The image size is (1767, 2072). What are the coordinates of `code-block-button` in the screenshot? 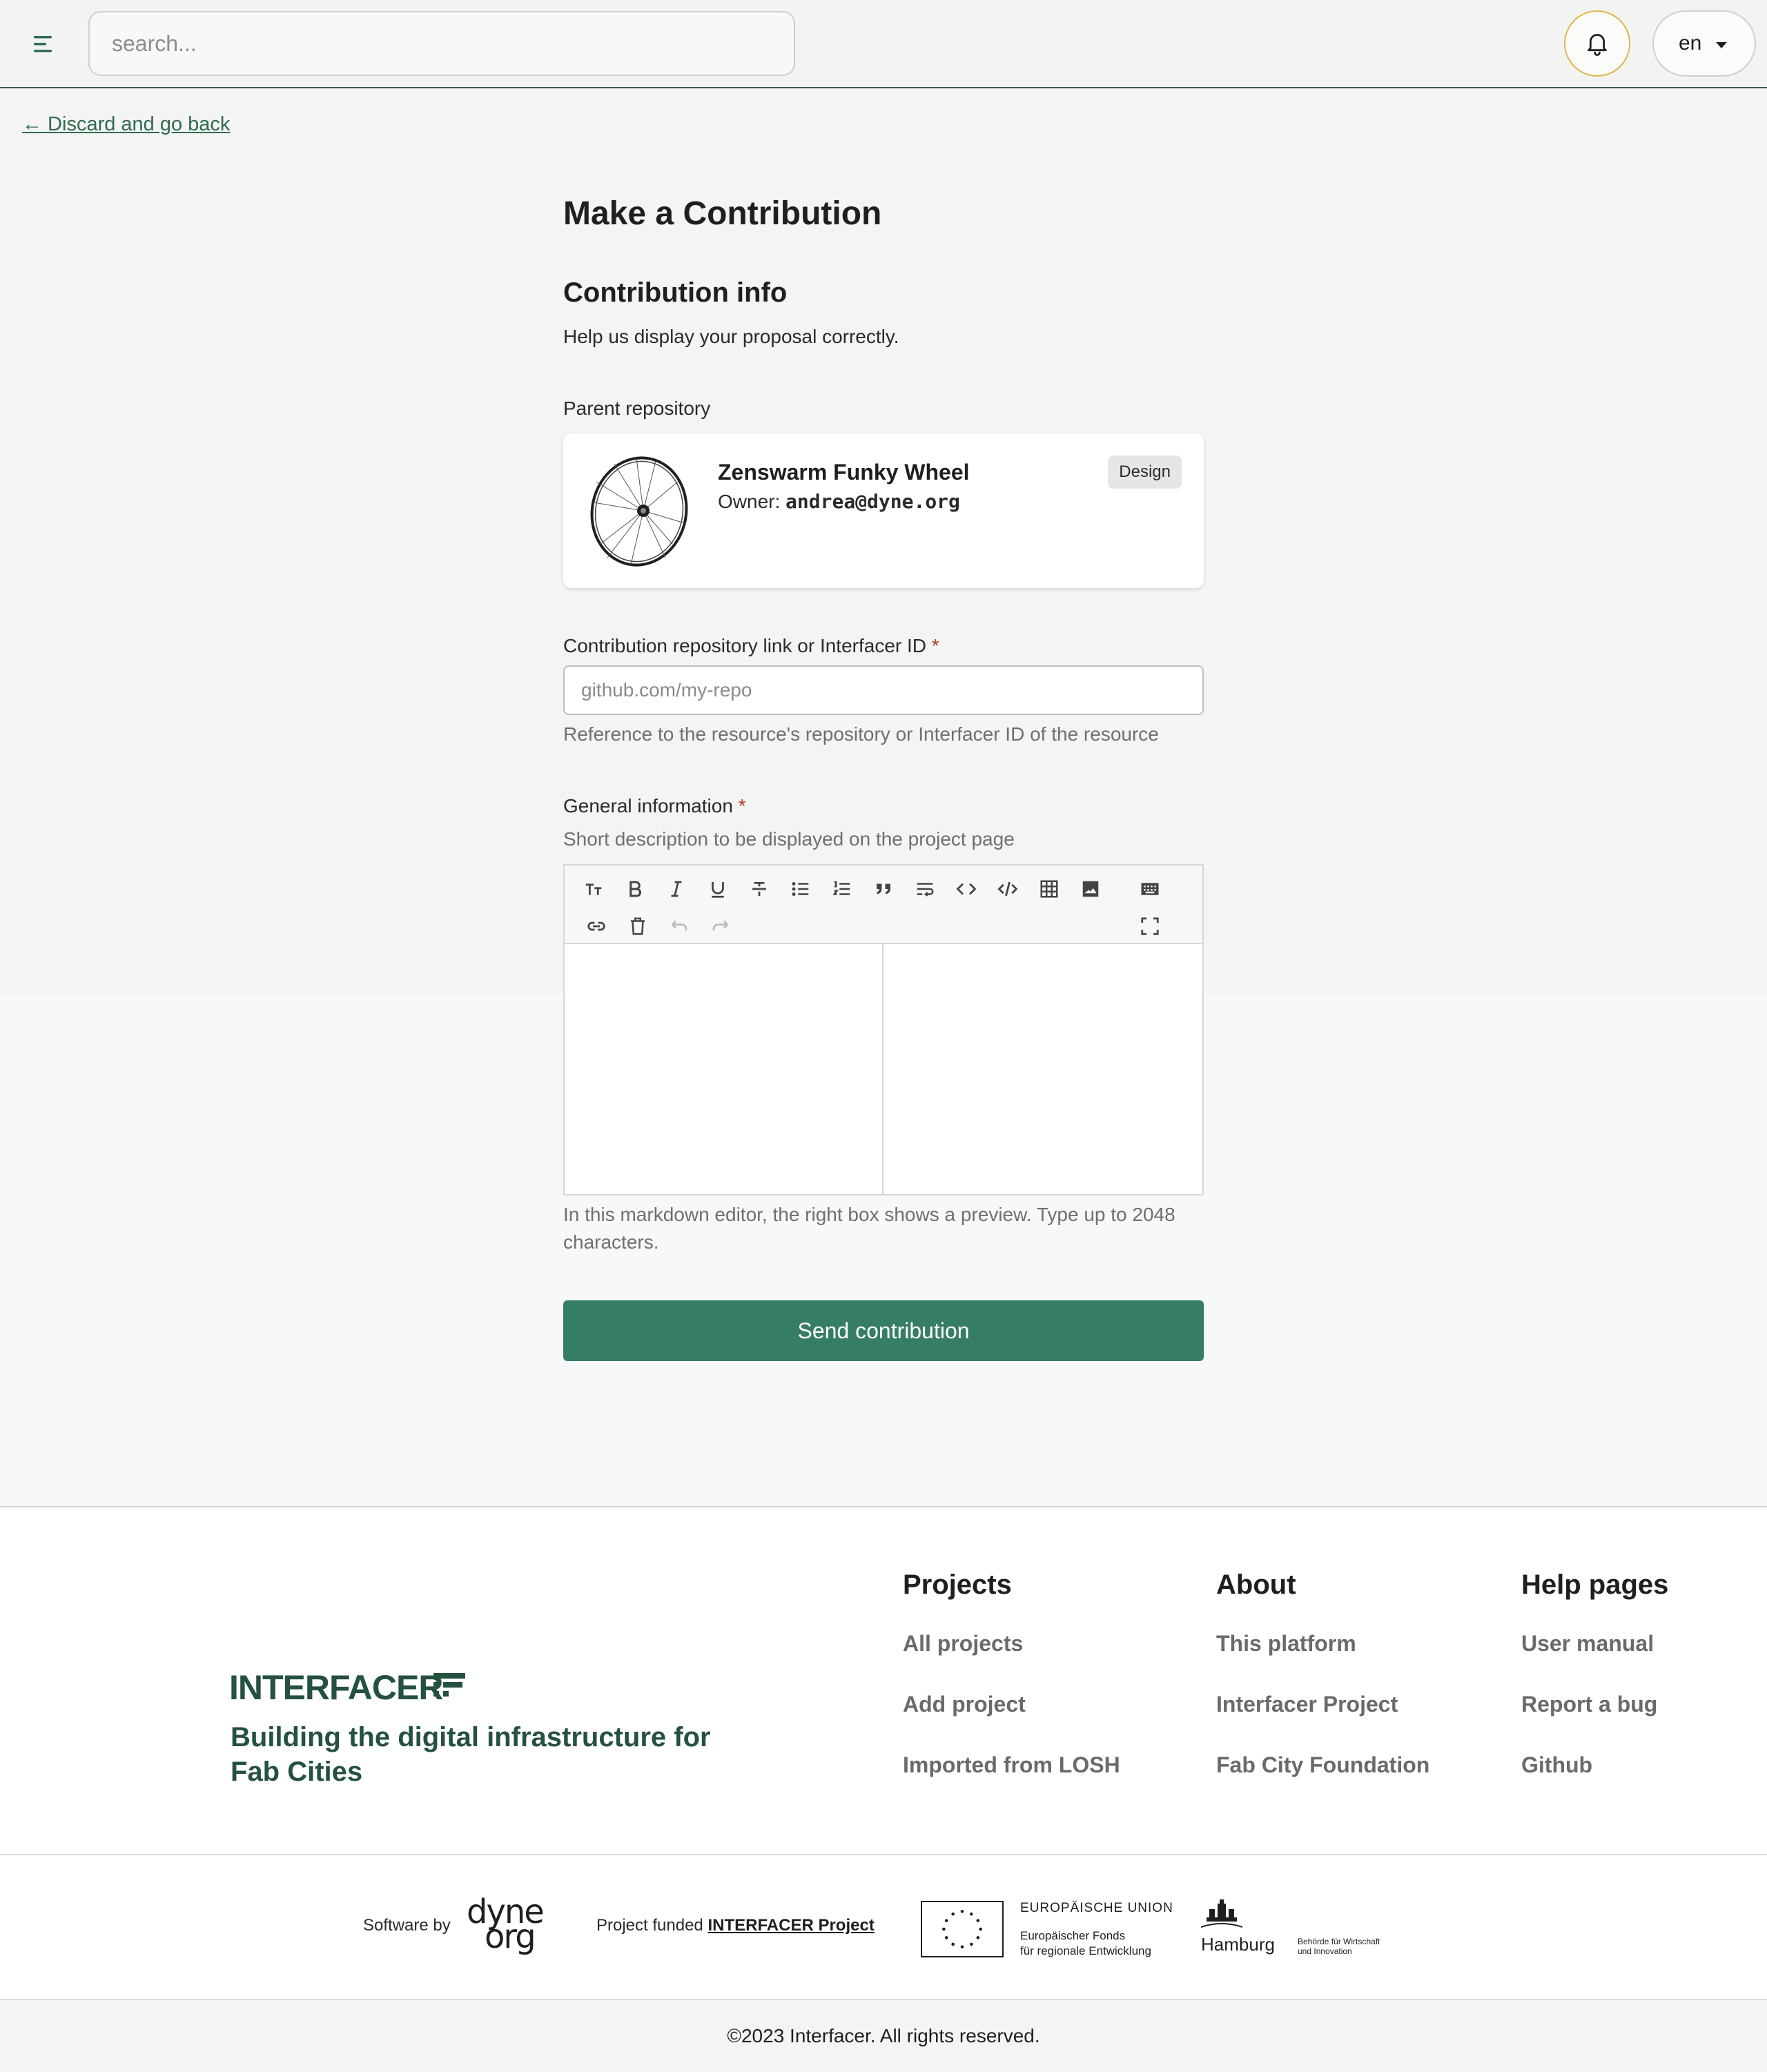 It's located at (1008, 889).